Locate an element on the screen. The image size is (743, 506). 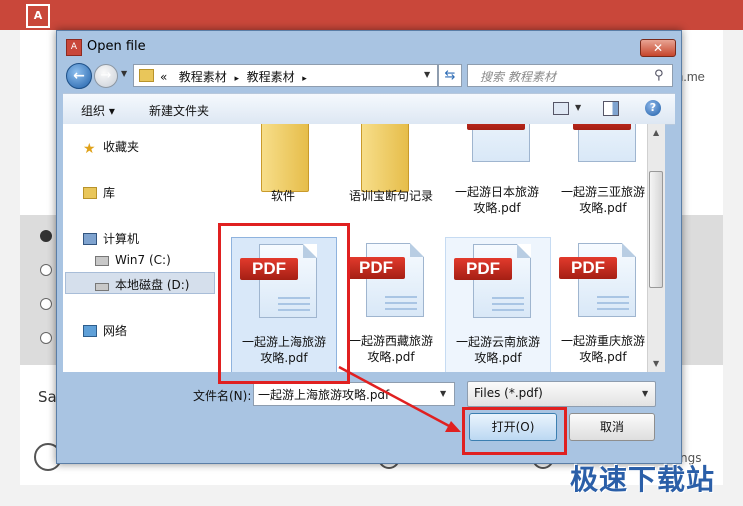
background-bottom-left-text: Sa is located at coordinates (47, 397).